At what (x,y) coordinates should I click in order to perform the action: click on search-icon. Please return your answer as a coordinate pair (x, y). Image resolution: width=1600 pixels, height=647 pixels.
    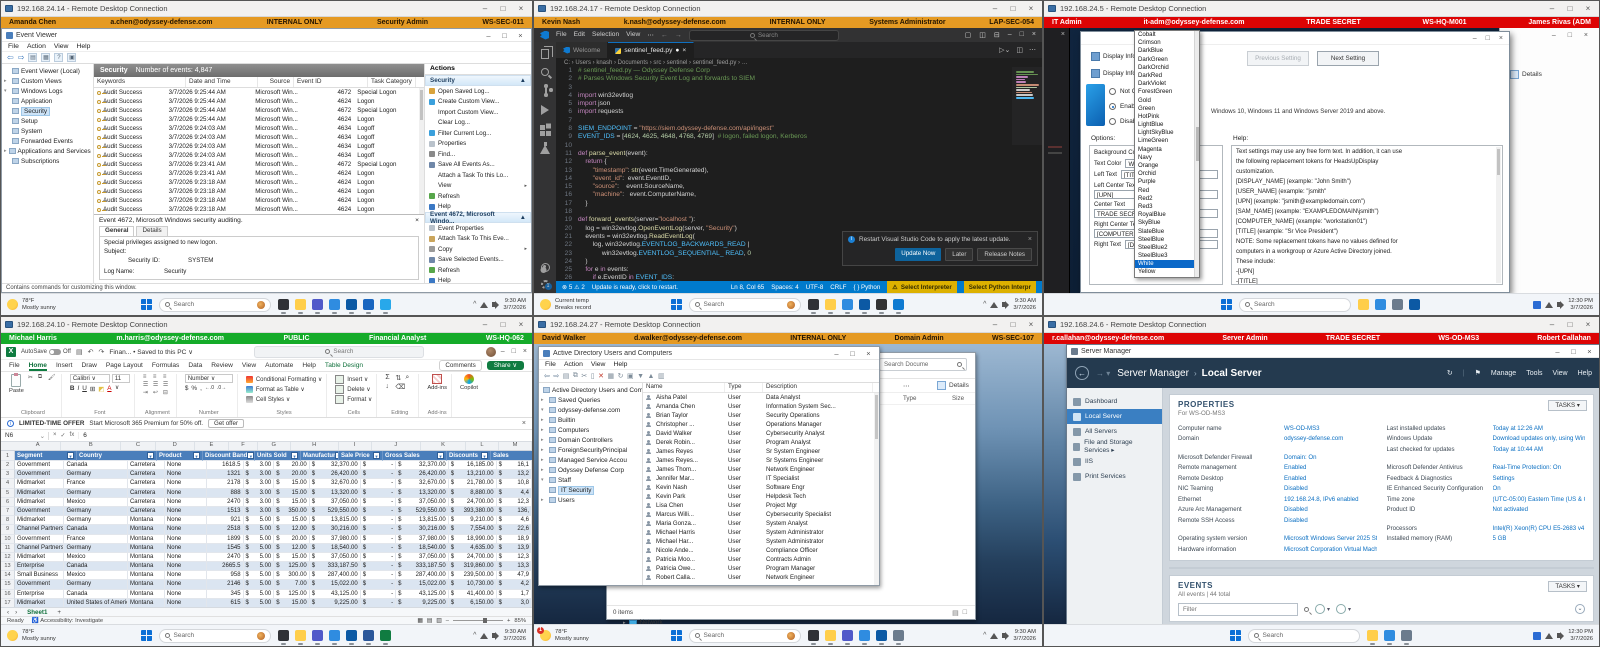
    Looking at the image, I should click on (545, 72).